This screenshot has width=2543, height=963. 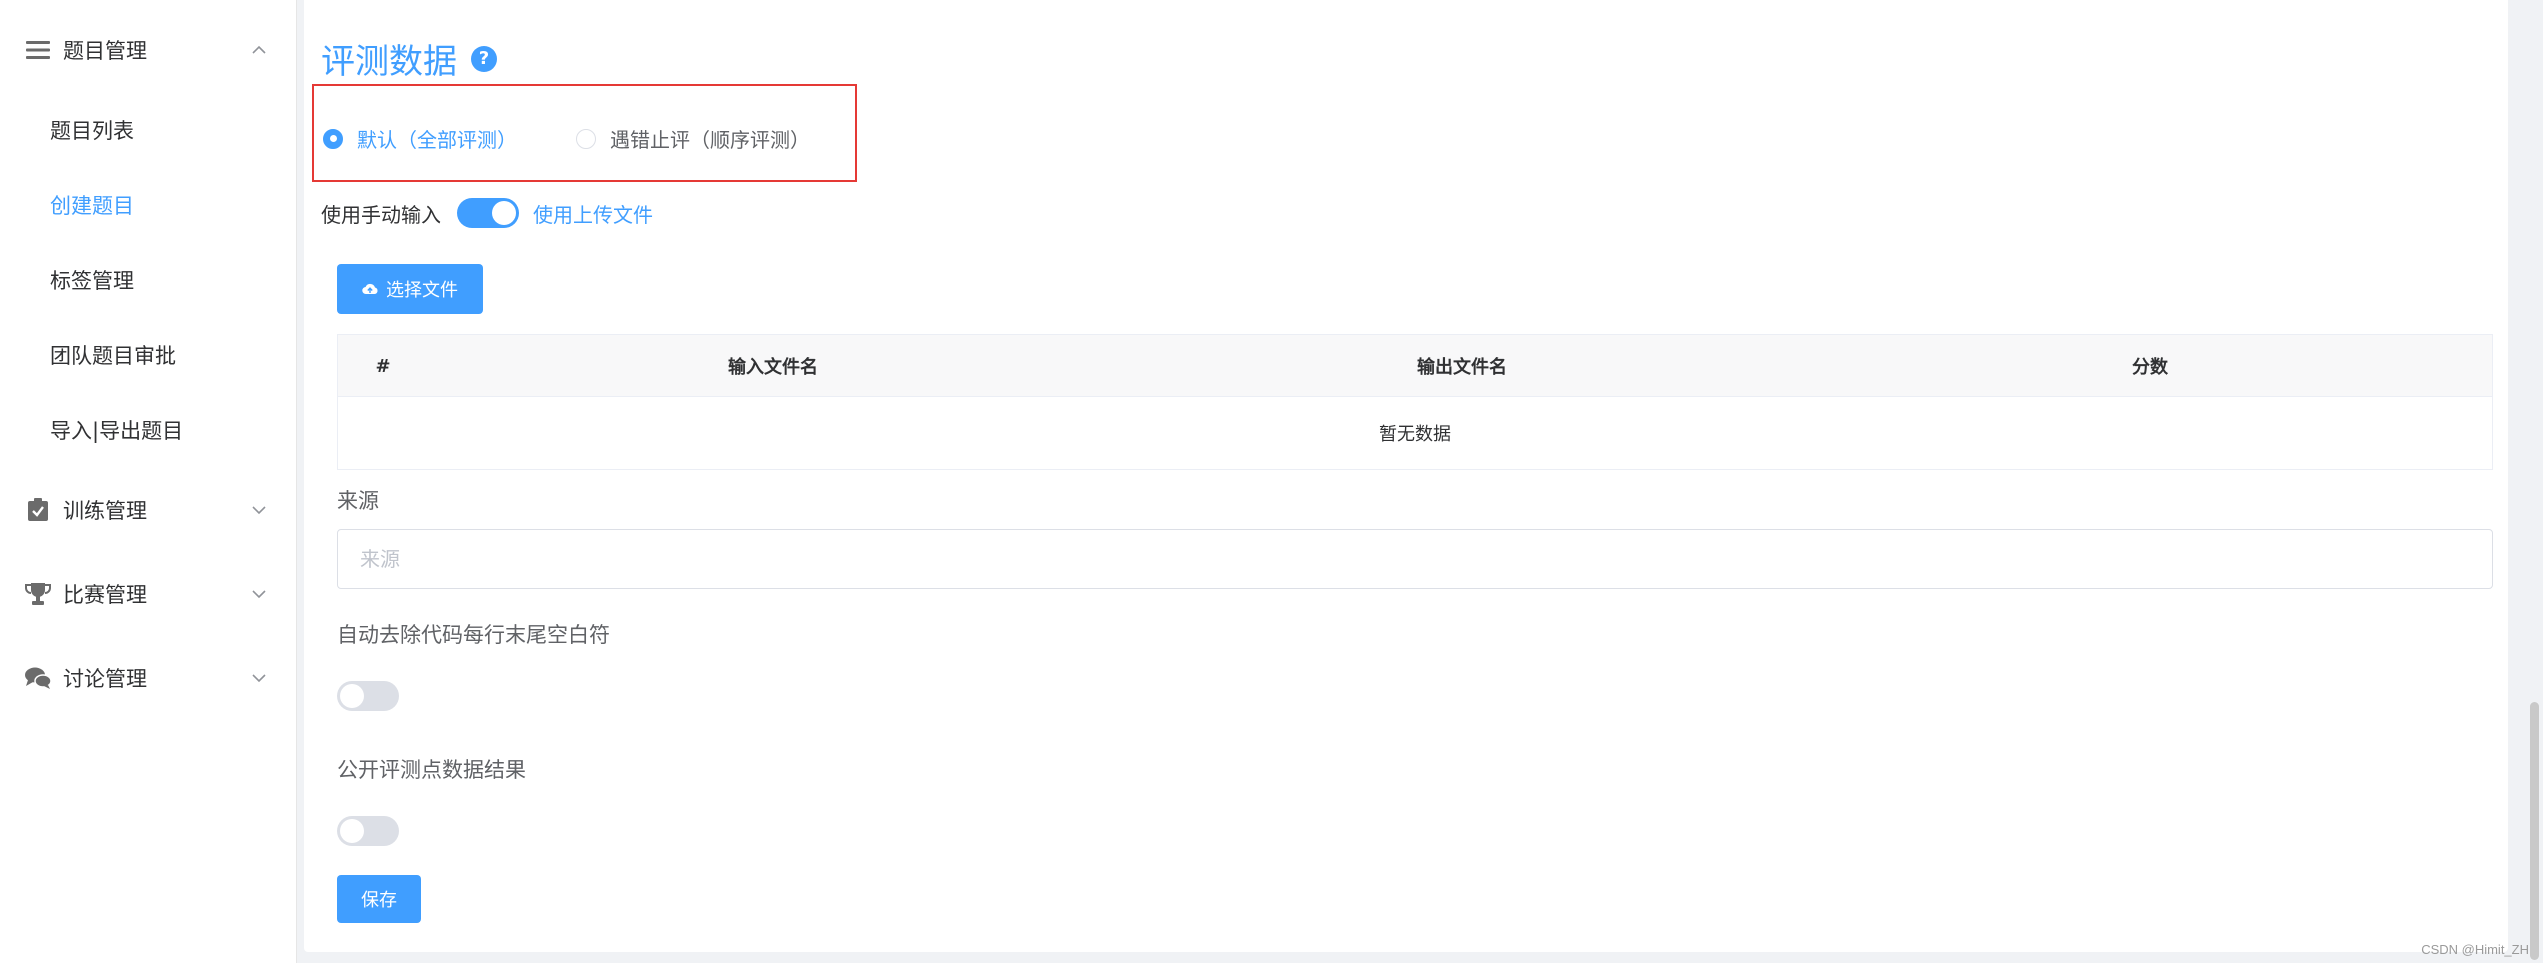 What do you see at coordinates (431, 770) in the screenshot?
I see `public-results-label: 公开评测点数据结果` at bounding box center [431, 770].